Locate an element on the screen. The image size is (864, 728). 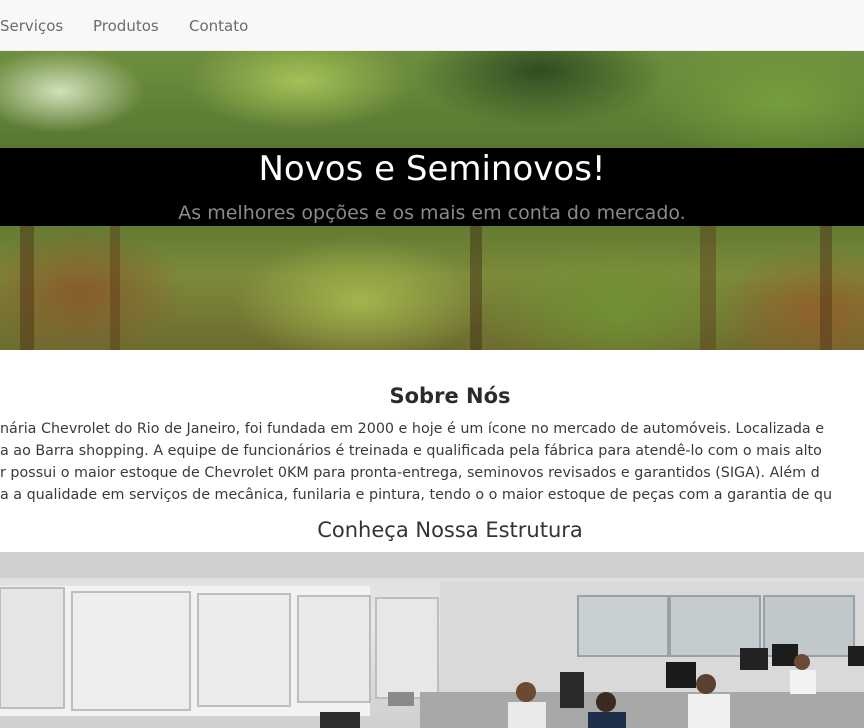
structure-title: Conheça Nossa Estrutura is located at coordinates (450, 530).